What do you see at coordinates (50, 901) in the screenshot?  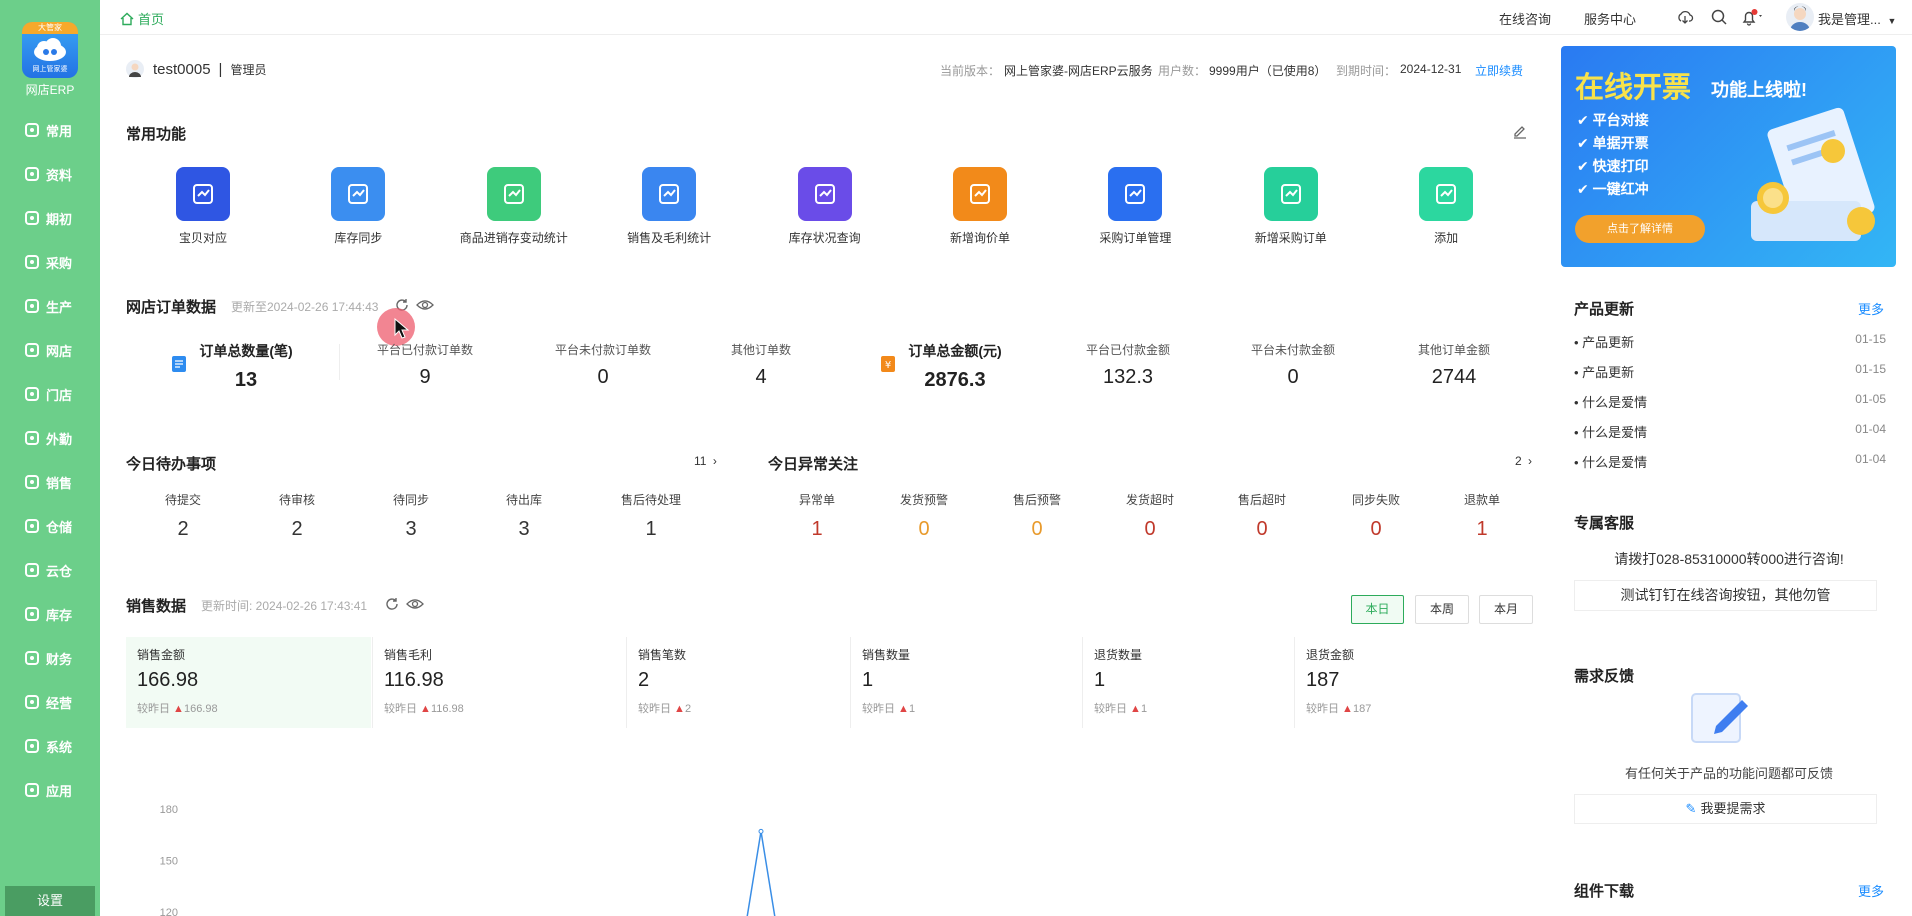 I see `settings-button: 设置` at bounding box center [50, 901].